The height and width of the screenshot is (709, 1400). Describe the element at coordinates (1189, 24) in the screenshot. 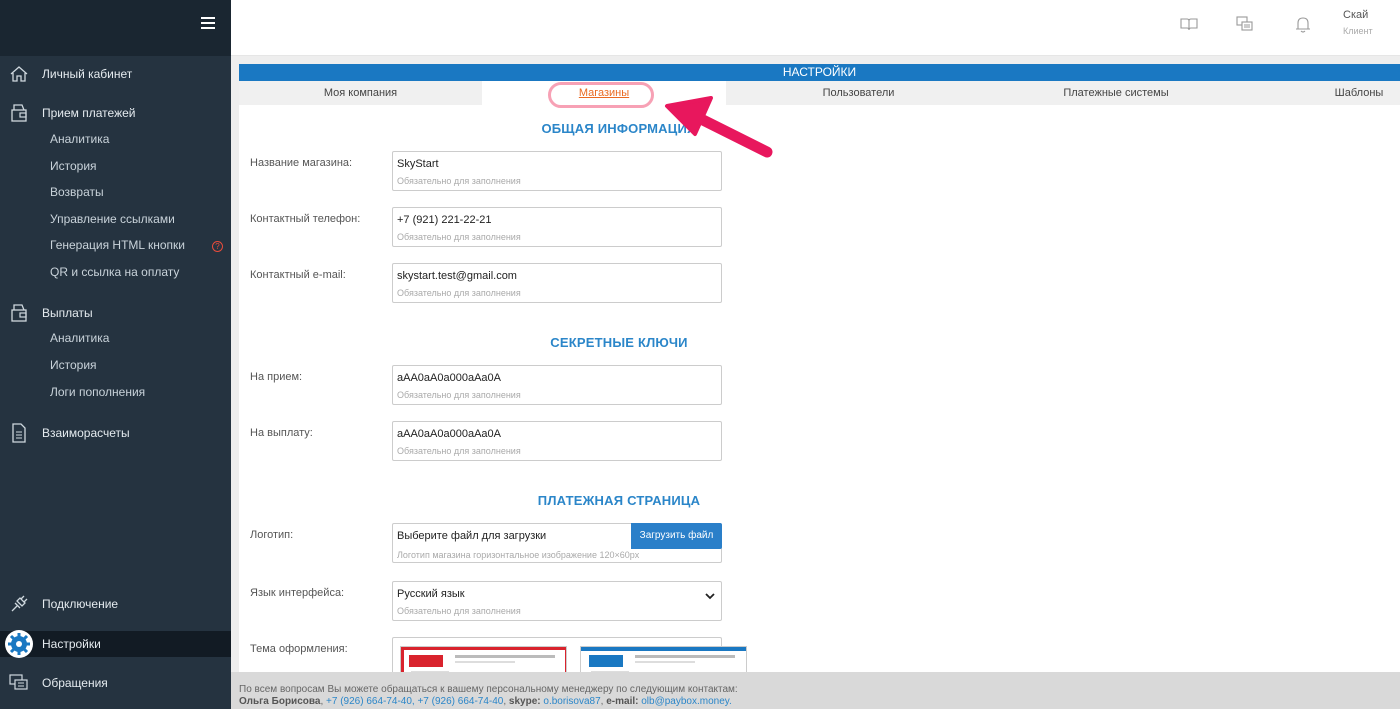

I see `book-icon` at that location.